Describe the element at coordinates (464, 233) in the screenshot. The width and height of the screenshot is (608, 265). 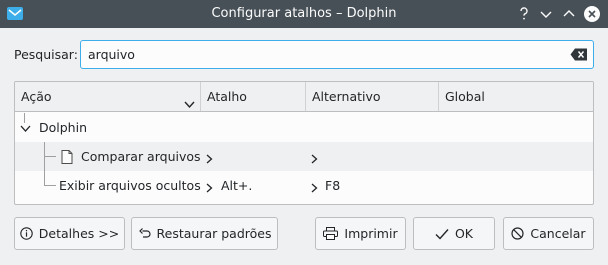
I see `ok-button-label: OK` at that location.